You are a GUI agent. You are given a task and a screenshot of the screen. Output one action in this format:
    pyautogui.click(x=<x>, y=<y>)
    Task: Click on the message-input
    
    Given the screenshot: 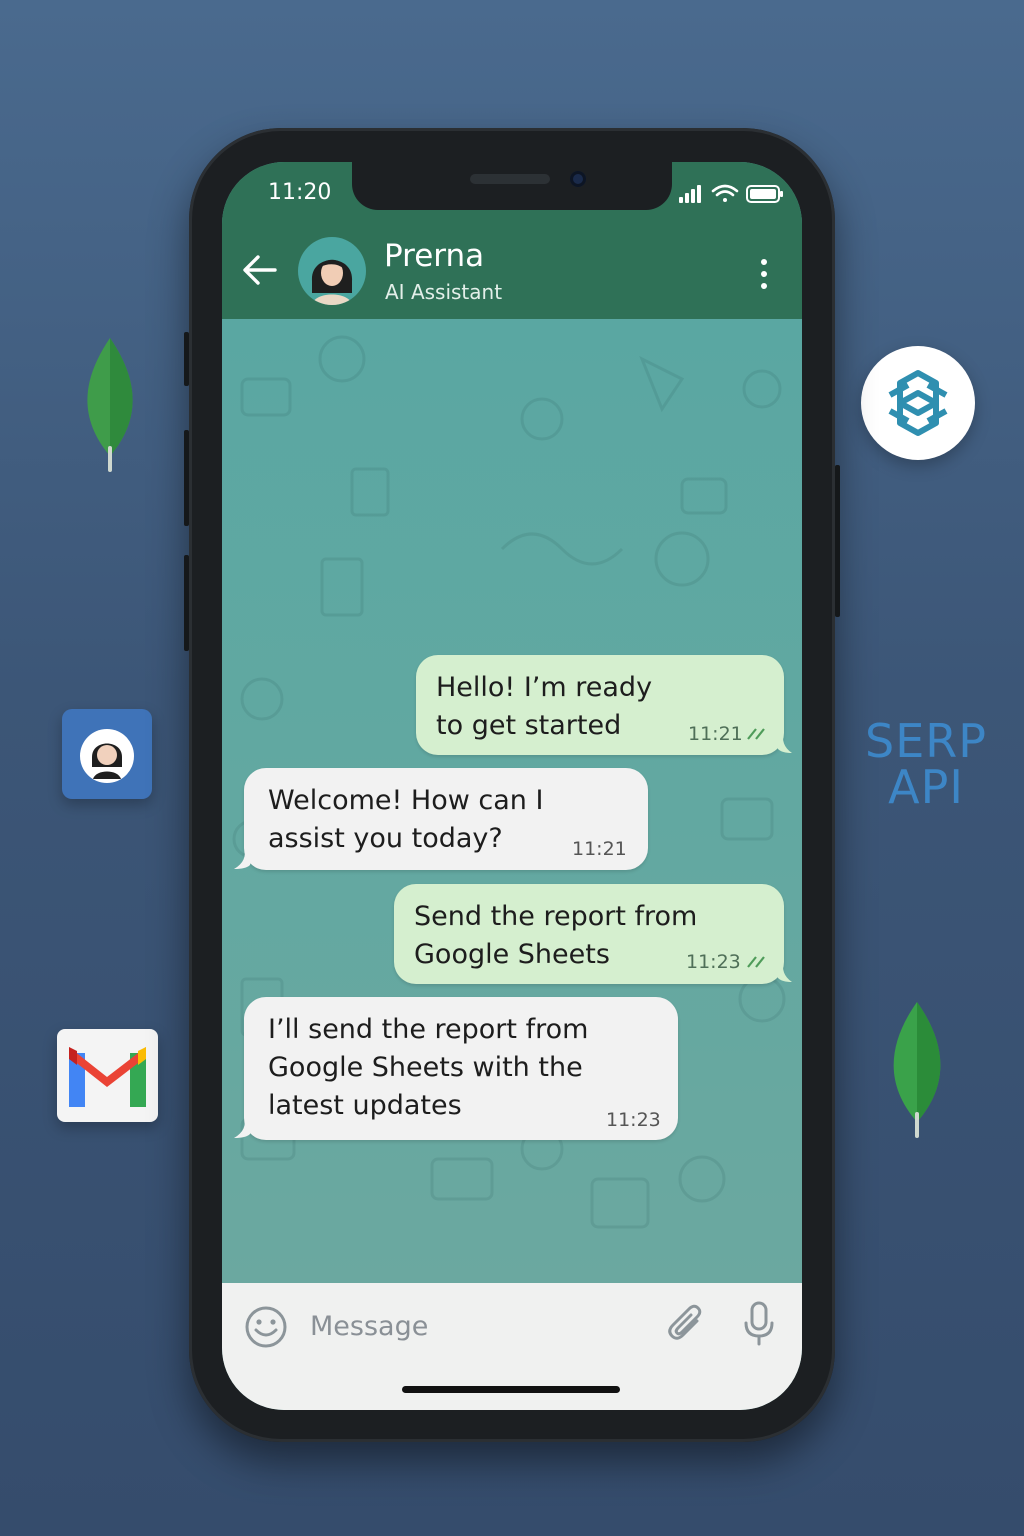 What is the action you would take?
    pyautogui.click(x=480, y=1326)
    